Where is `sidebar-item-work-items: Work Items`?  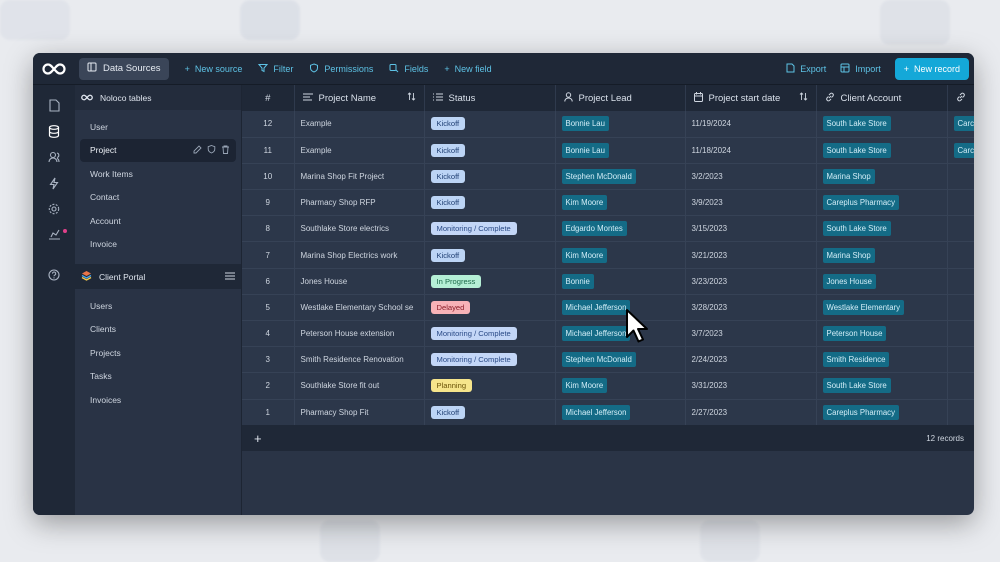
sidebar-item-work-items: Work Items is located at coordinates (158, 174).